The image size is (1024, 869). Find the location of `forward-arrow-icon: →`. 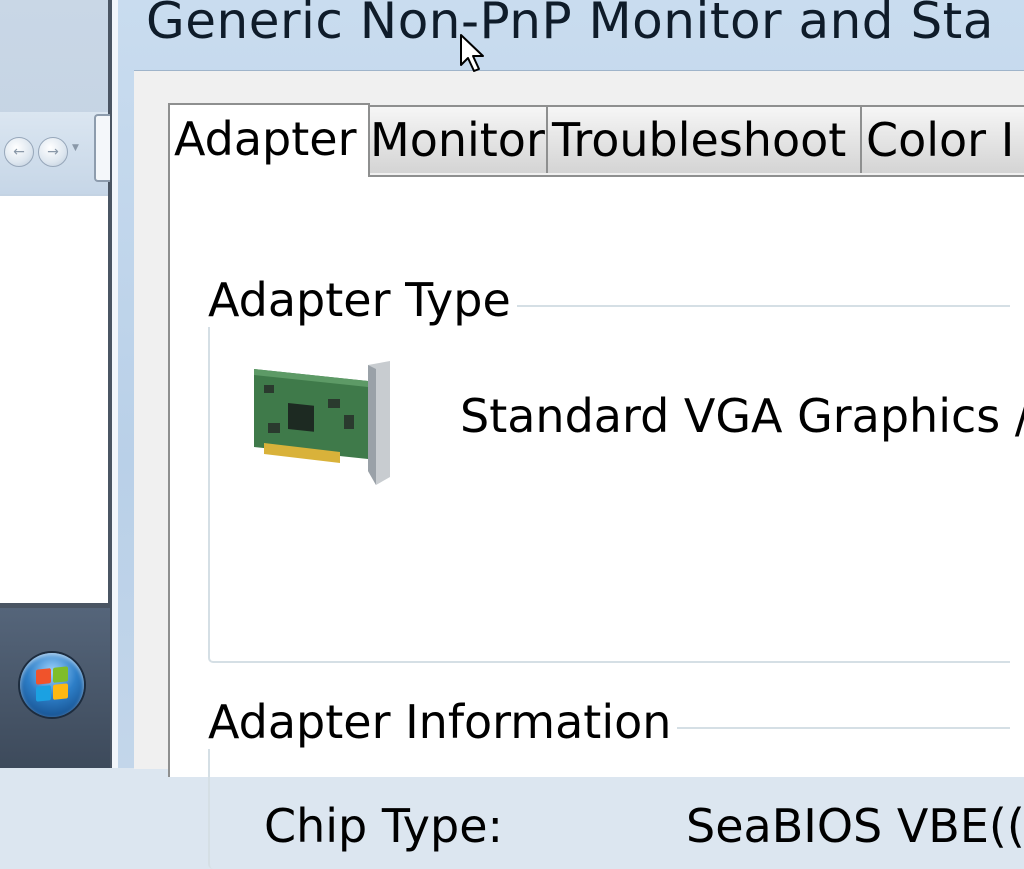

forward-arrow-icon: → is located at coordinates (53, 152).